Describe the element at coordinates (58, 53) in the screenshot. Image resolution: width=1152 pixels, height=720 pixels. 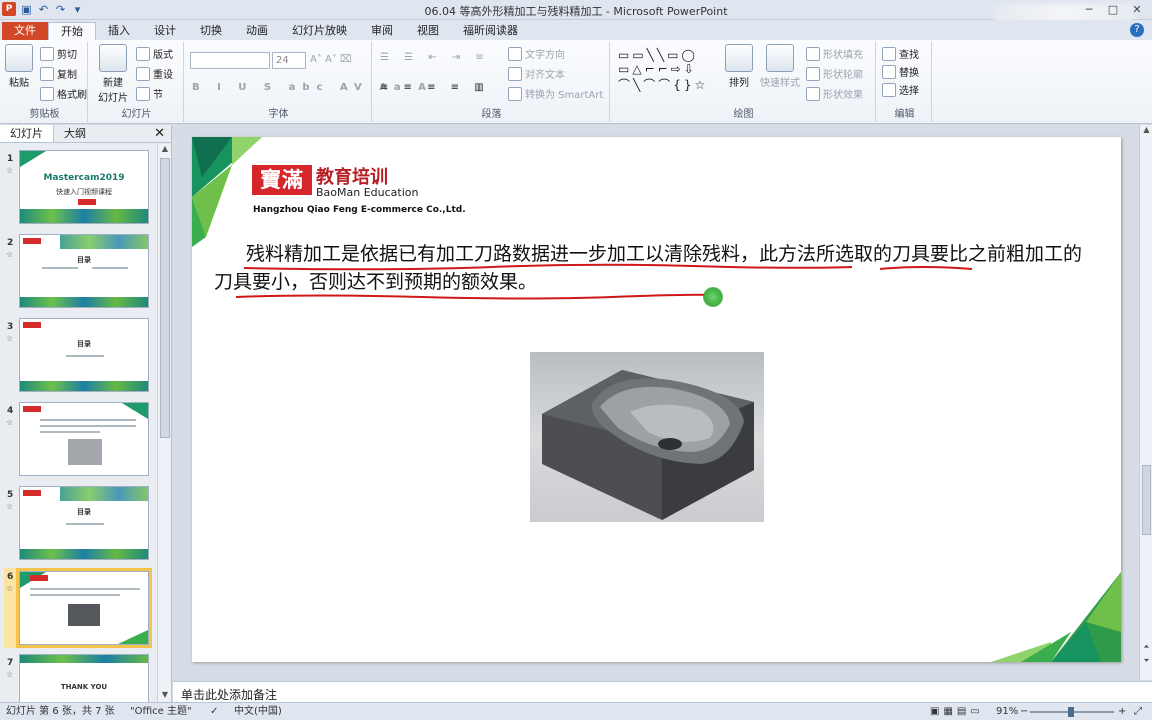
I see `cut-button: 剪切` at that location.